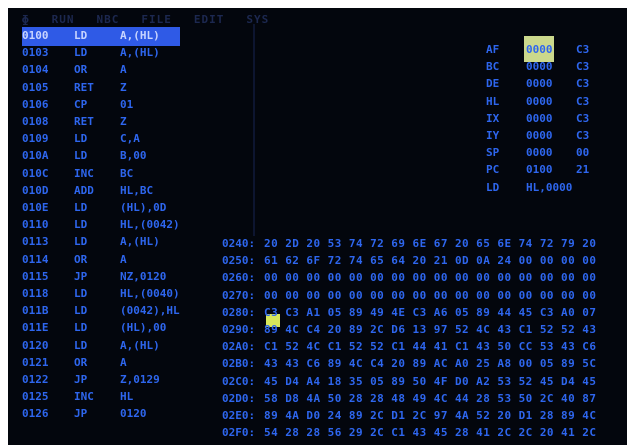  I want to click on disasm-line: 010C INC BC, so click(77, 173).